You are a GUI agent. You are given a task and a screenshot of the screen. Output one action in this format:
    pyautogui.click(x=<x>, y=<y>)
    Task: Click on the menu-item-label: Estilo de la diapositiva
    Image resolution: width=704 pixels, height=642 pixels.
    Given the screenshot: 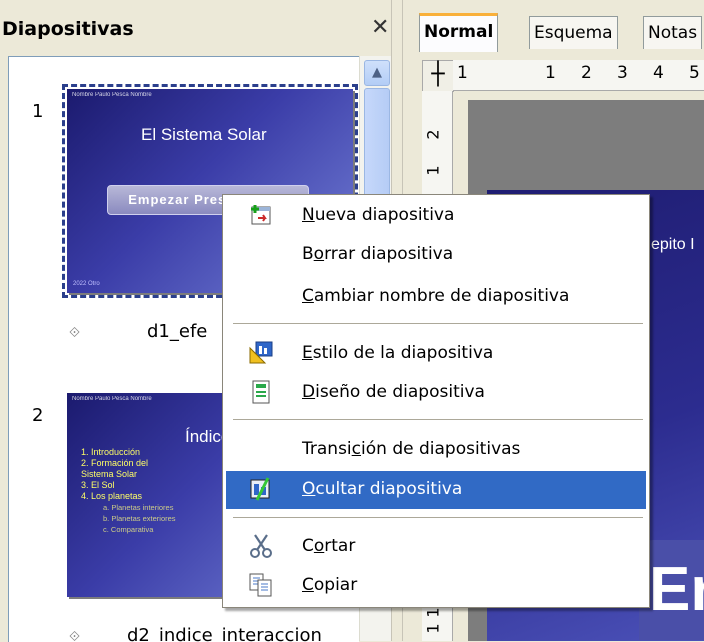 What is the action you would take?
    pyautogui.click(x=398, y=353)
    